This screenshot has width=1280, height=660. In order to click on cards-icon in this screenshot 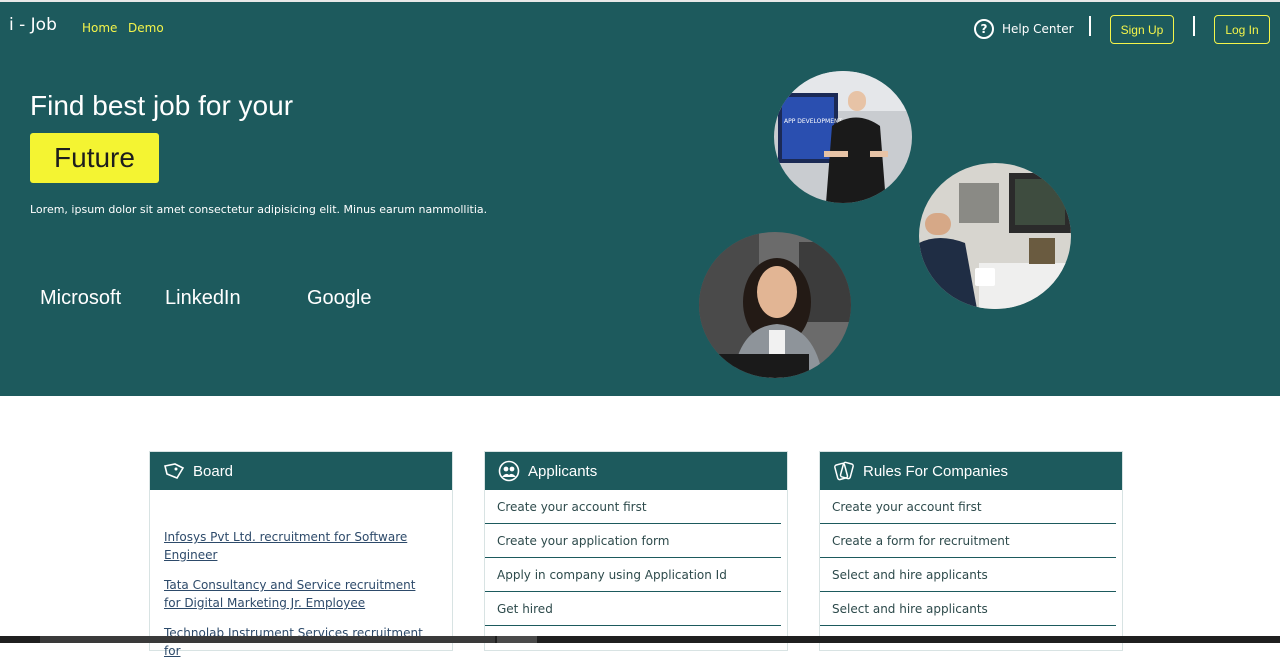, I will do `click(844, 471)`.